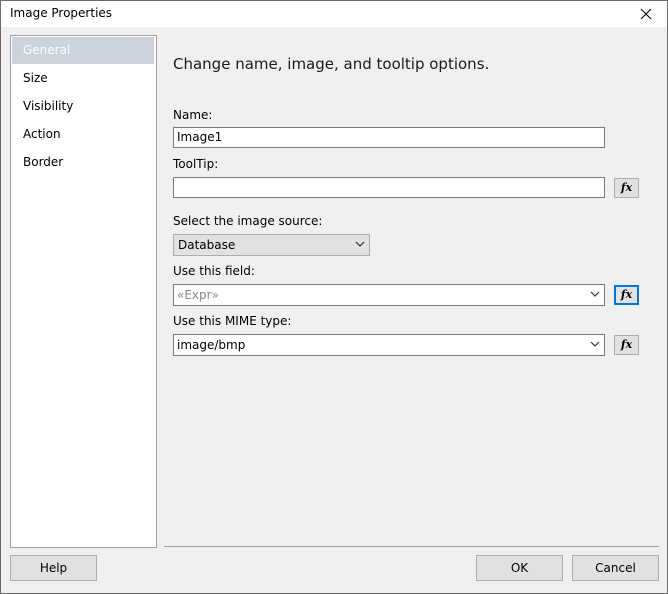  Describe the element at coordinates (519, 568) in the screenshot. I see `ok-button: OK` at that location.